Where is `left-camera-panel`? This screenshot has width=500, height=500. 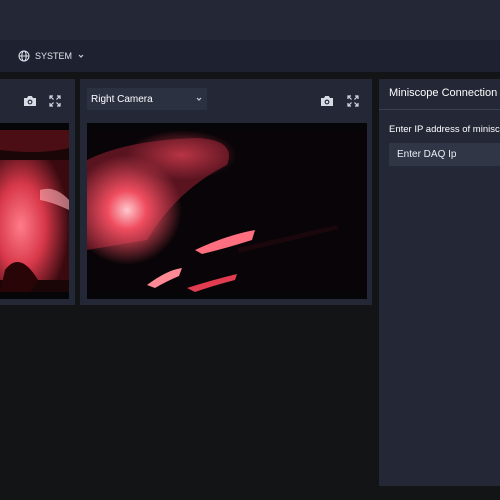
left-camera-panel is located at coordinates (37, 192).